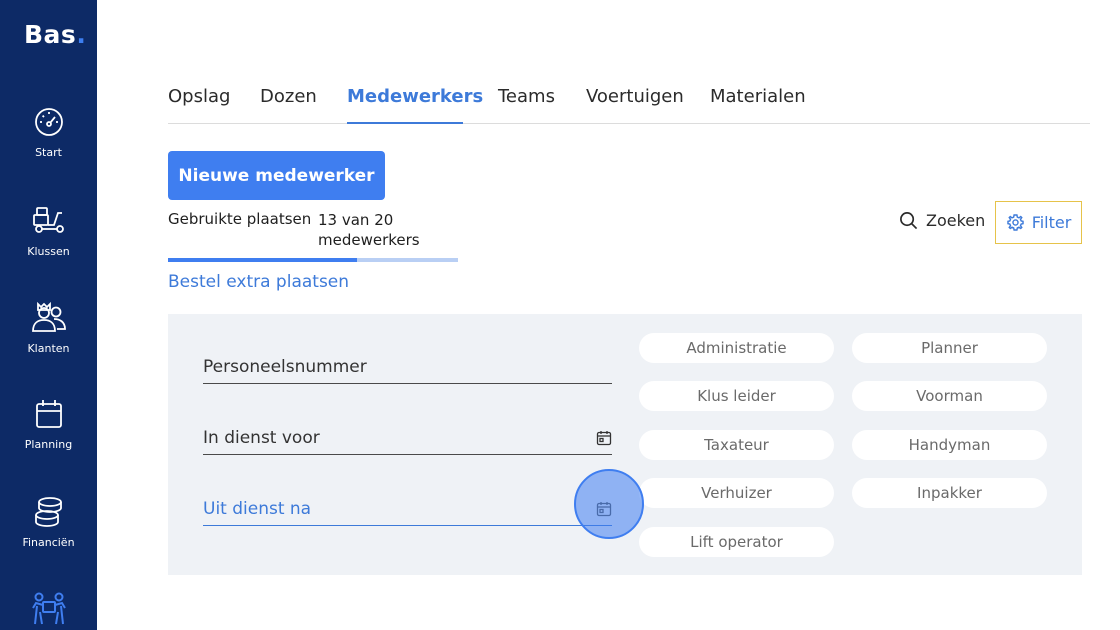 Image resolution: width=1120 pixels, height=630 pixels. I want to click on employee-number-field: Personeelsnummer, so click(407, 364).